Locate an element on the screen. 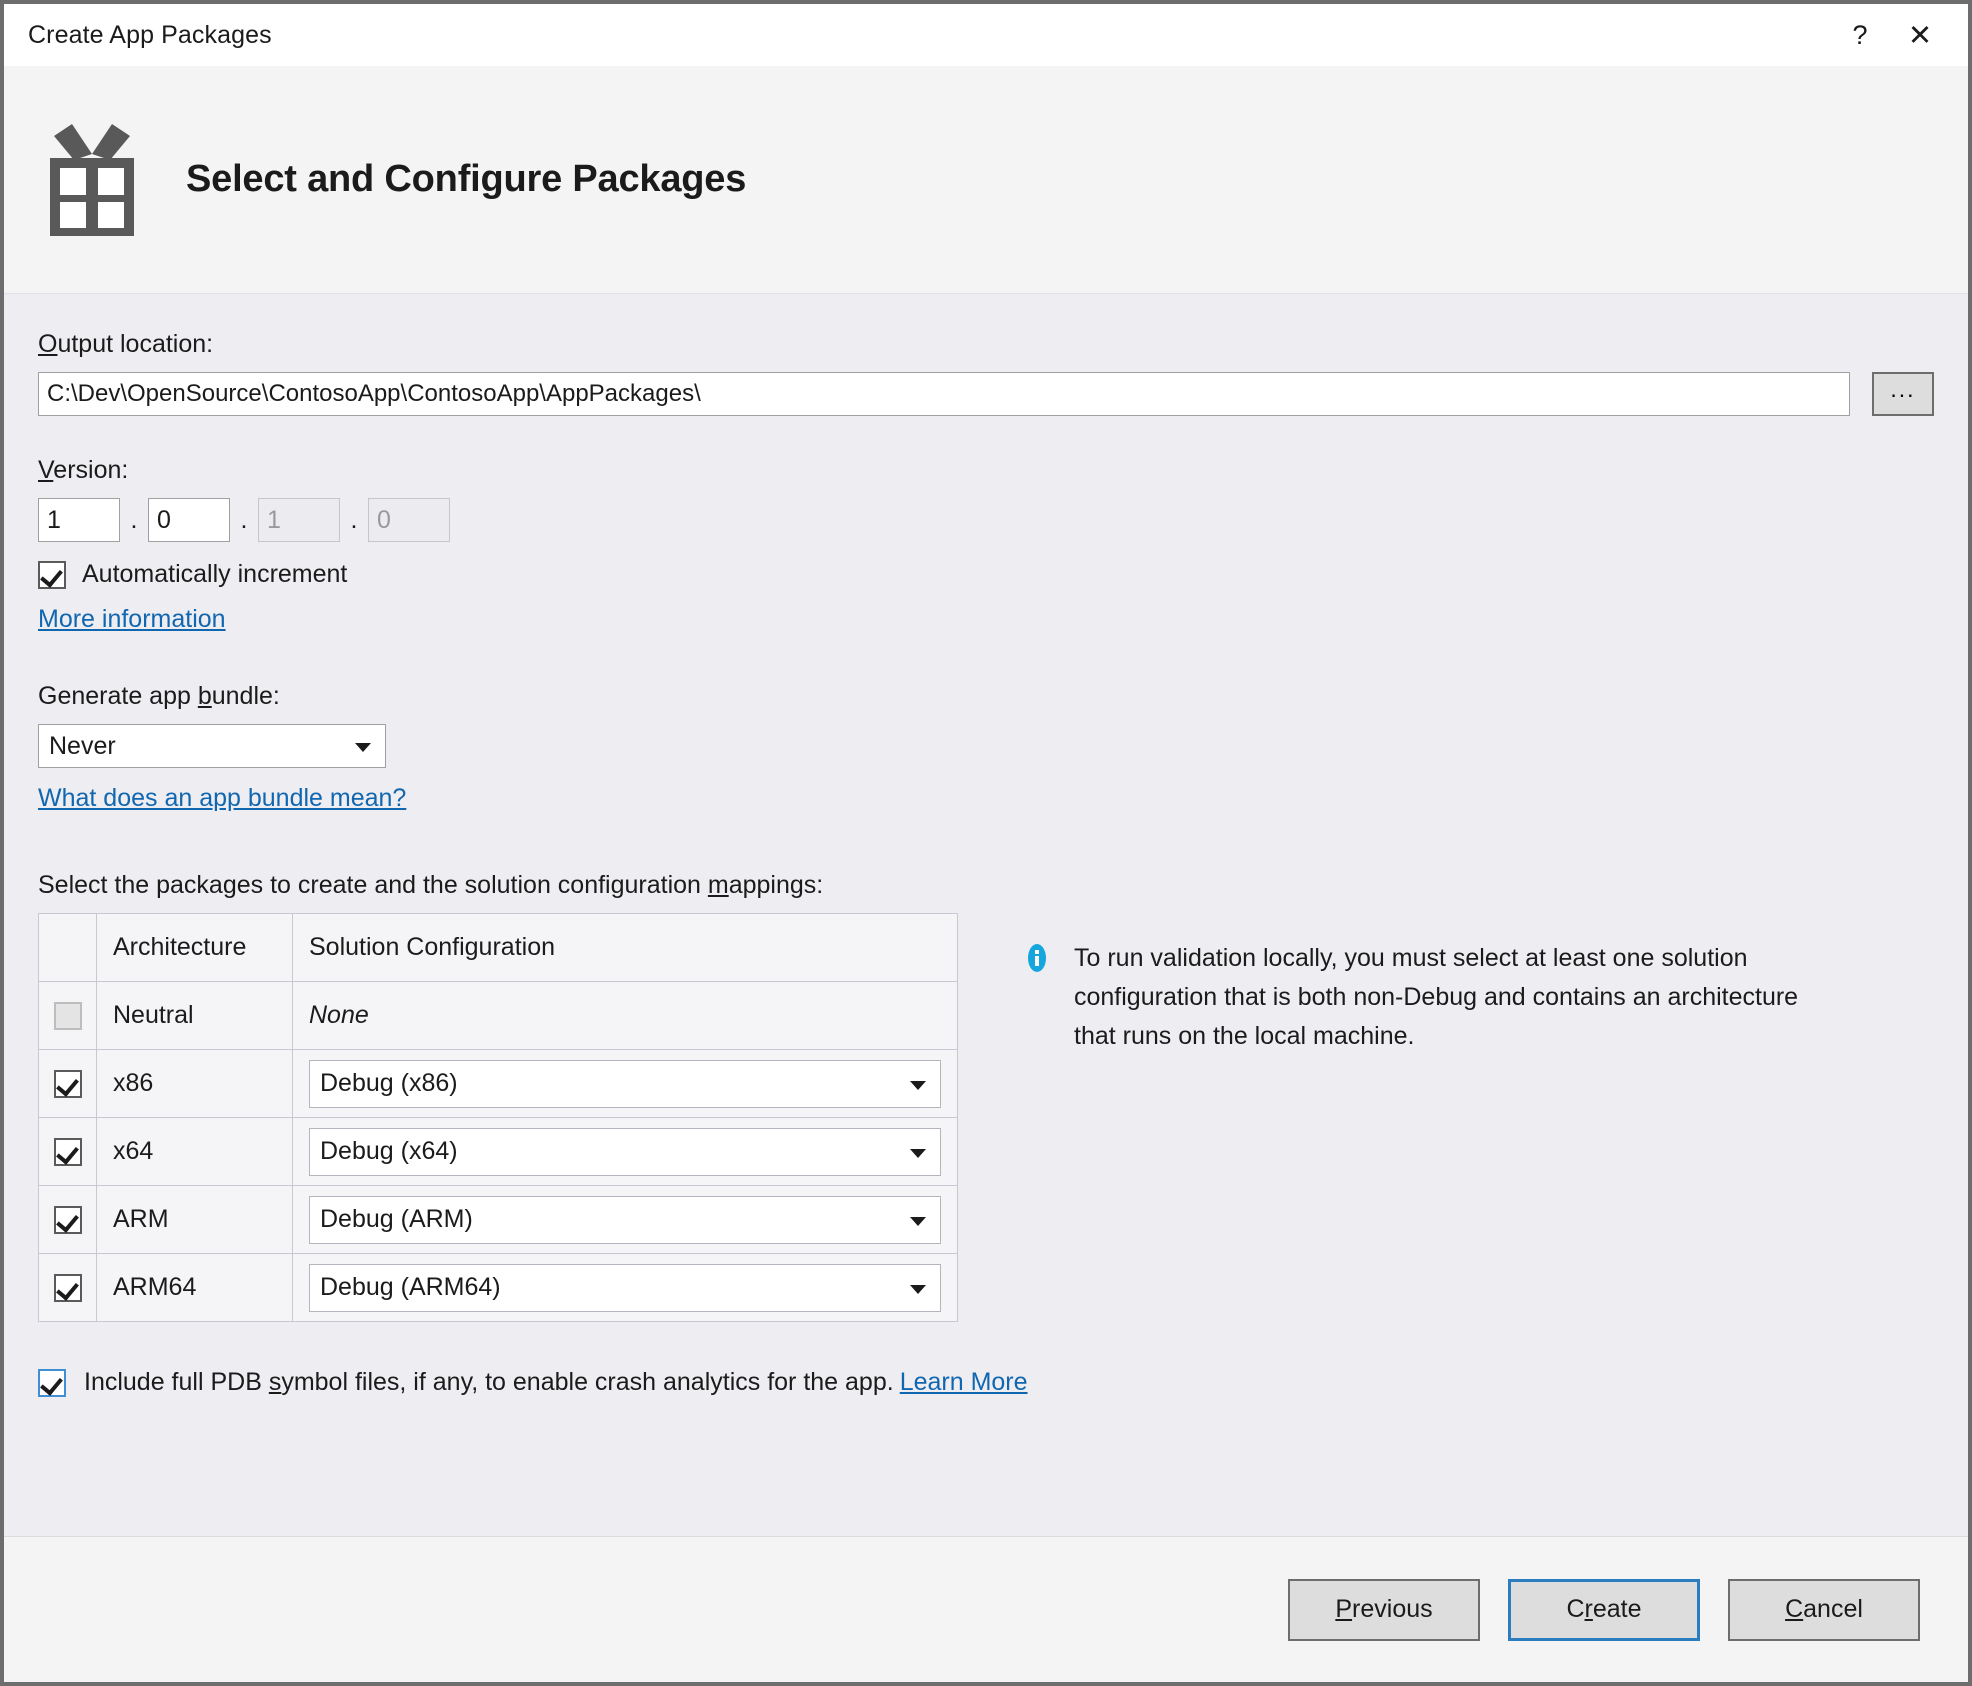  output-location-label: Output location: is located at coordinates (126, 344).